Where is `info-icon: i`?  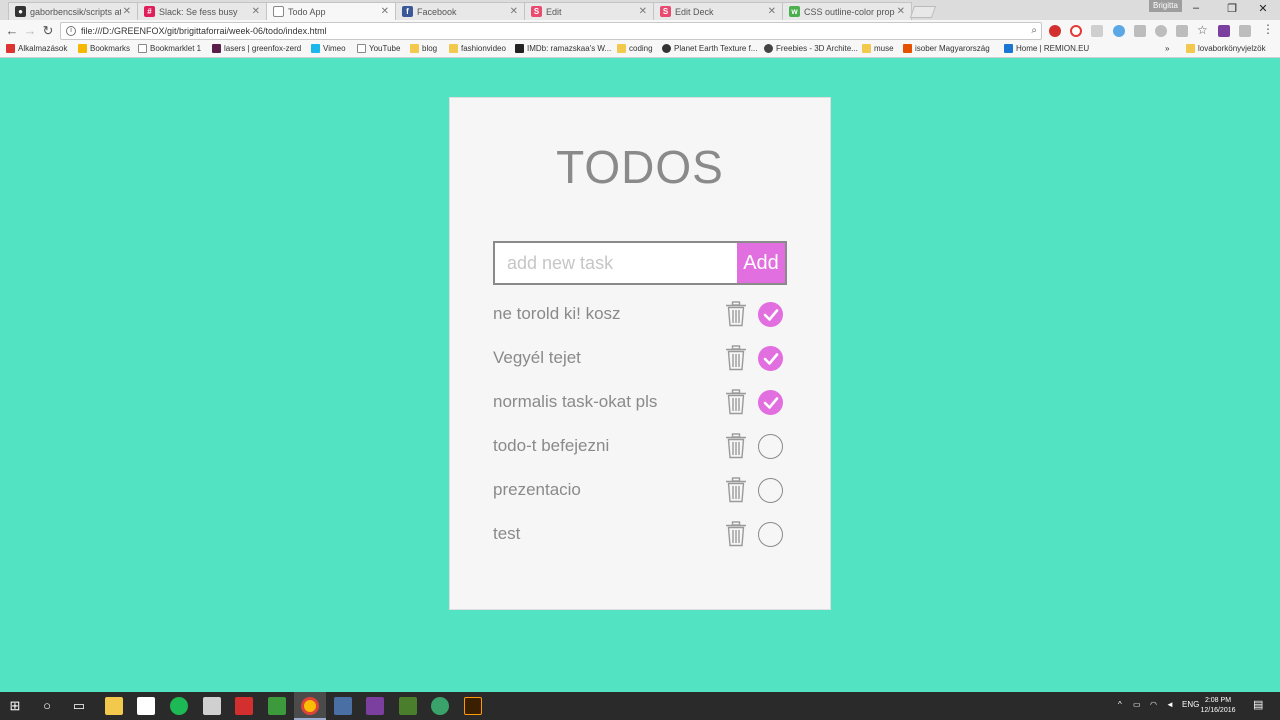 info-icon: i is located at coordinates (71, 31).